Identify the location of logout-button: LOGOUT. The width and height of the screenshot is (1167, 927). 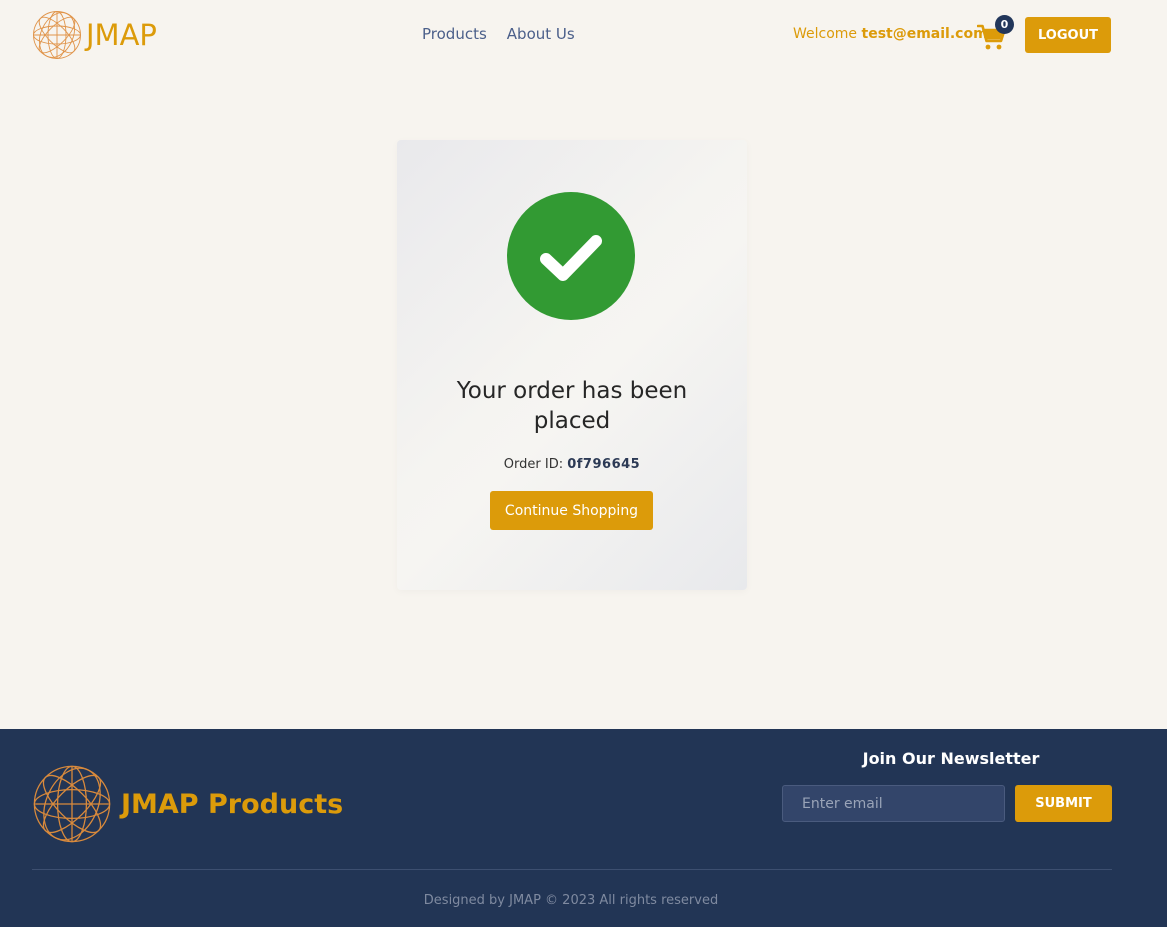
(1068, 35).